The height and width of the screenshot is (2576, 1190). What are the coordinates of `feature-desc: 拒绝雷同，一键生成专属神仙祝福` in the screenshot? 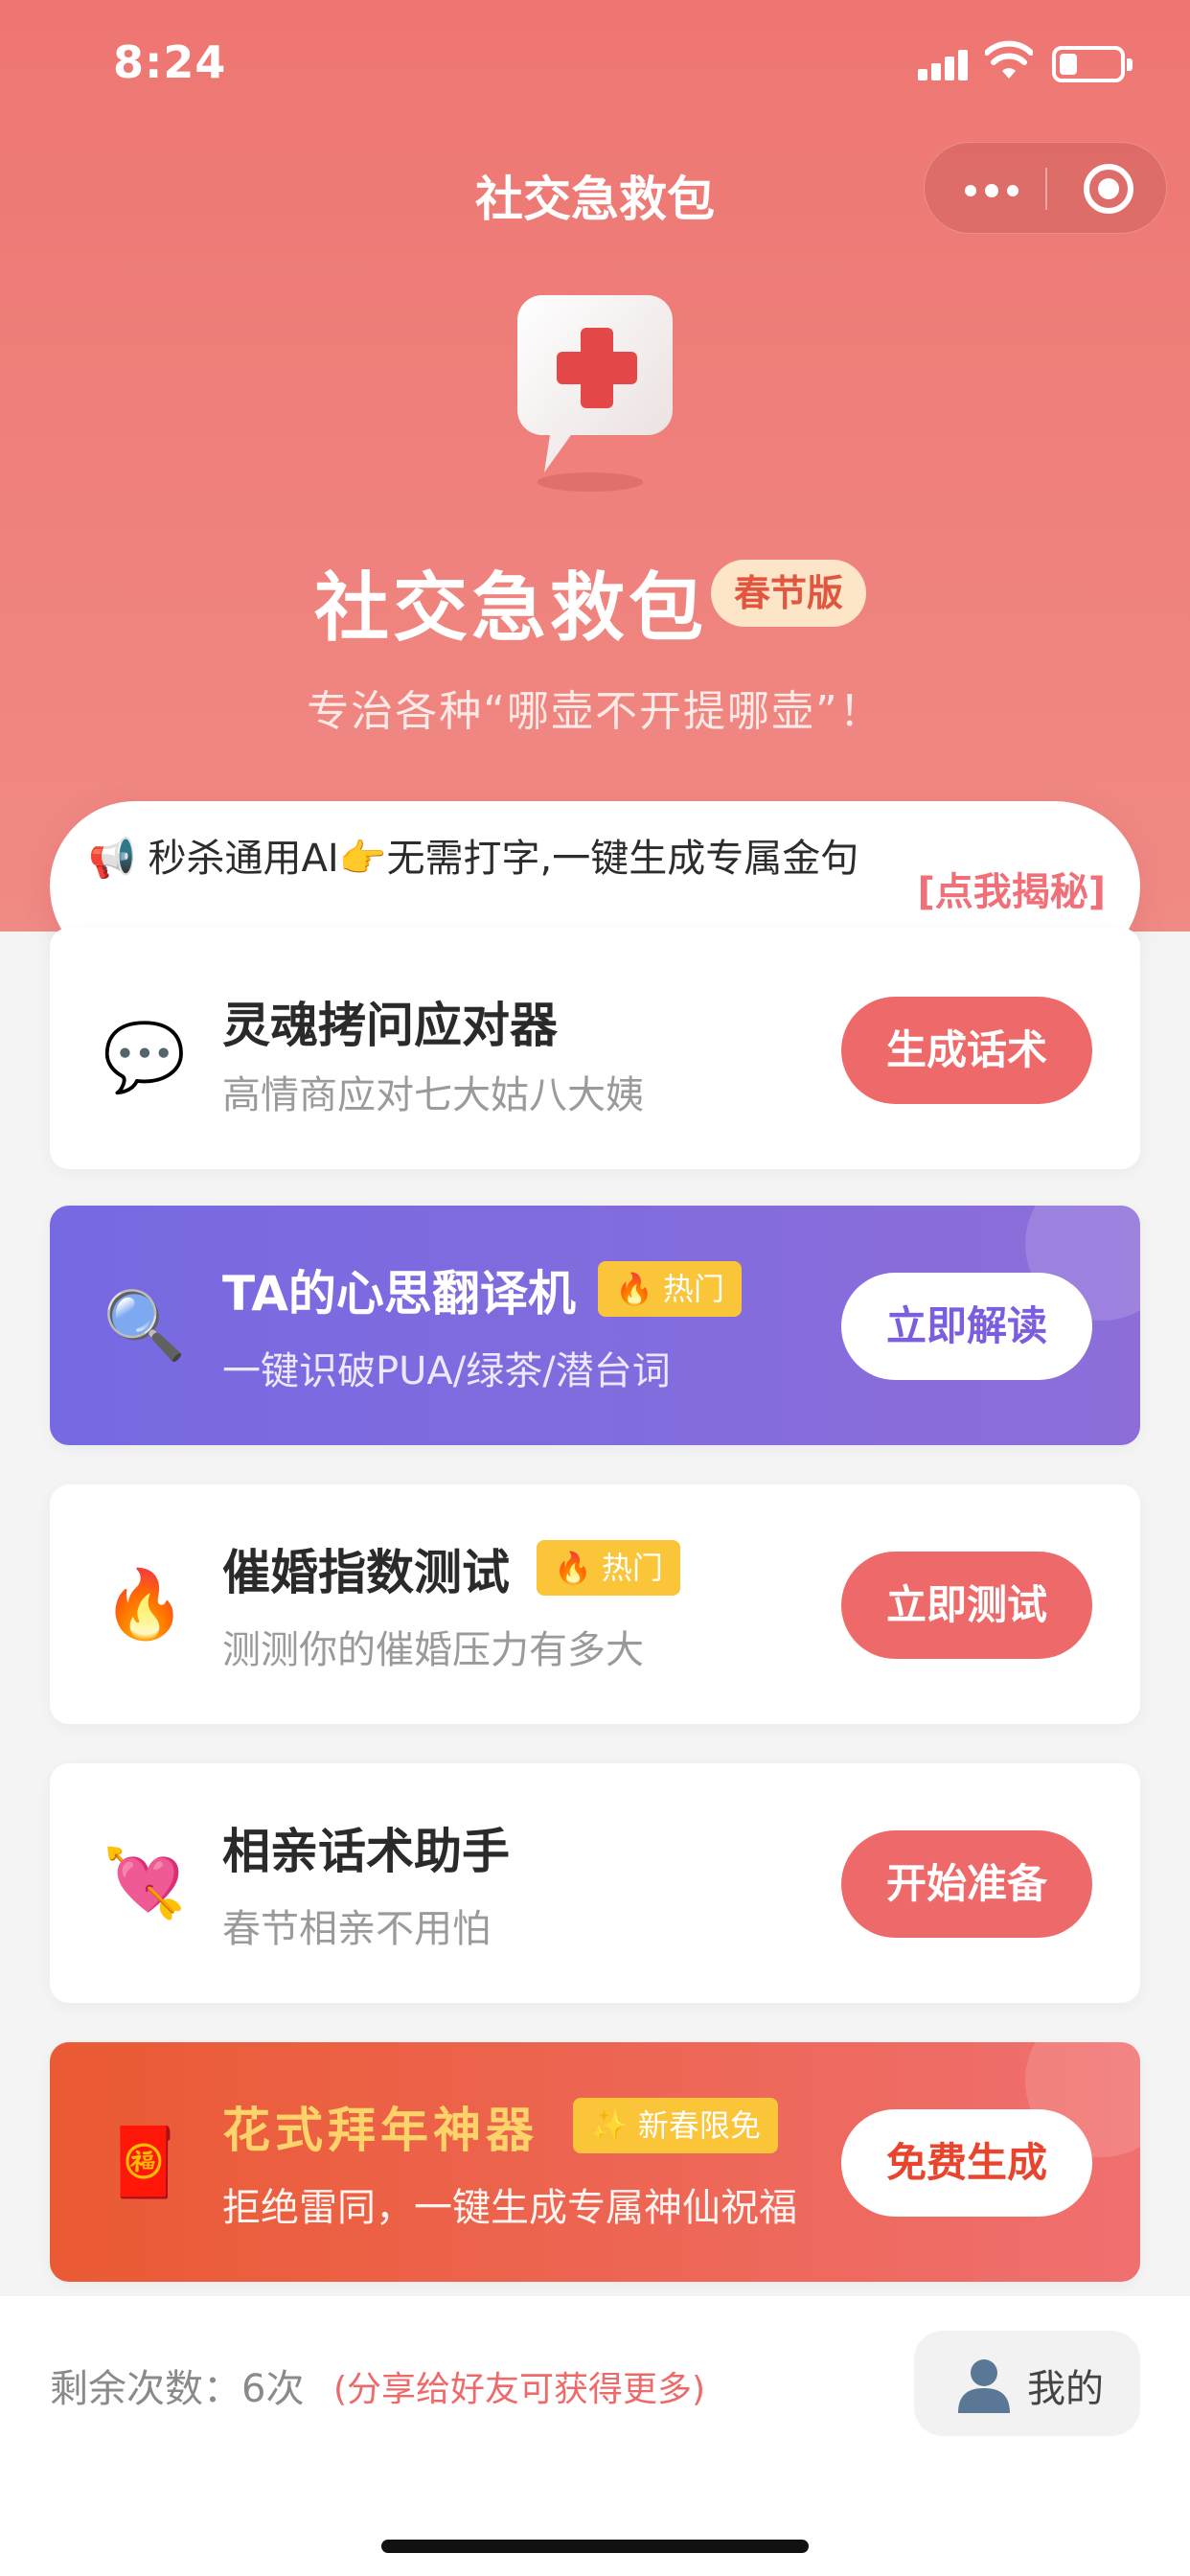 It's located at (510, 2208).